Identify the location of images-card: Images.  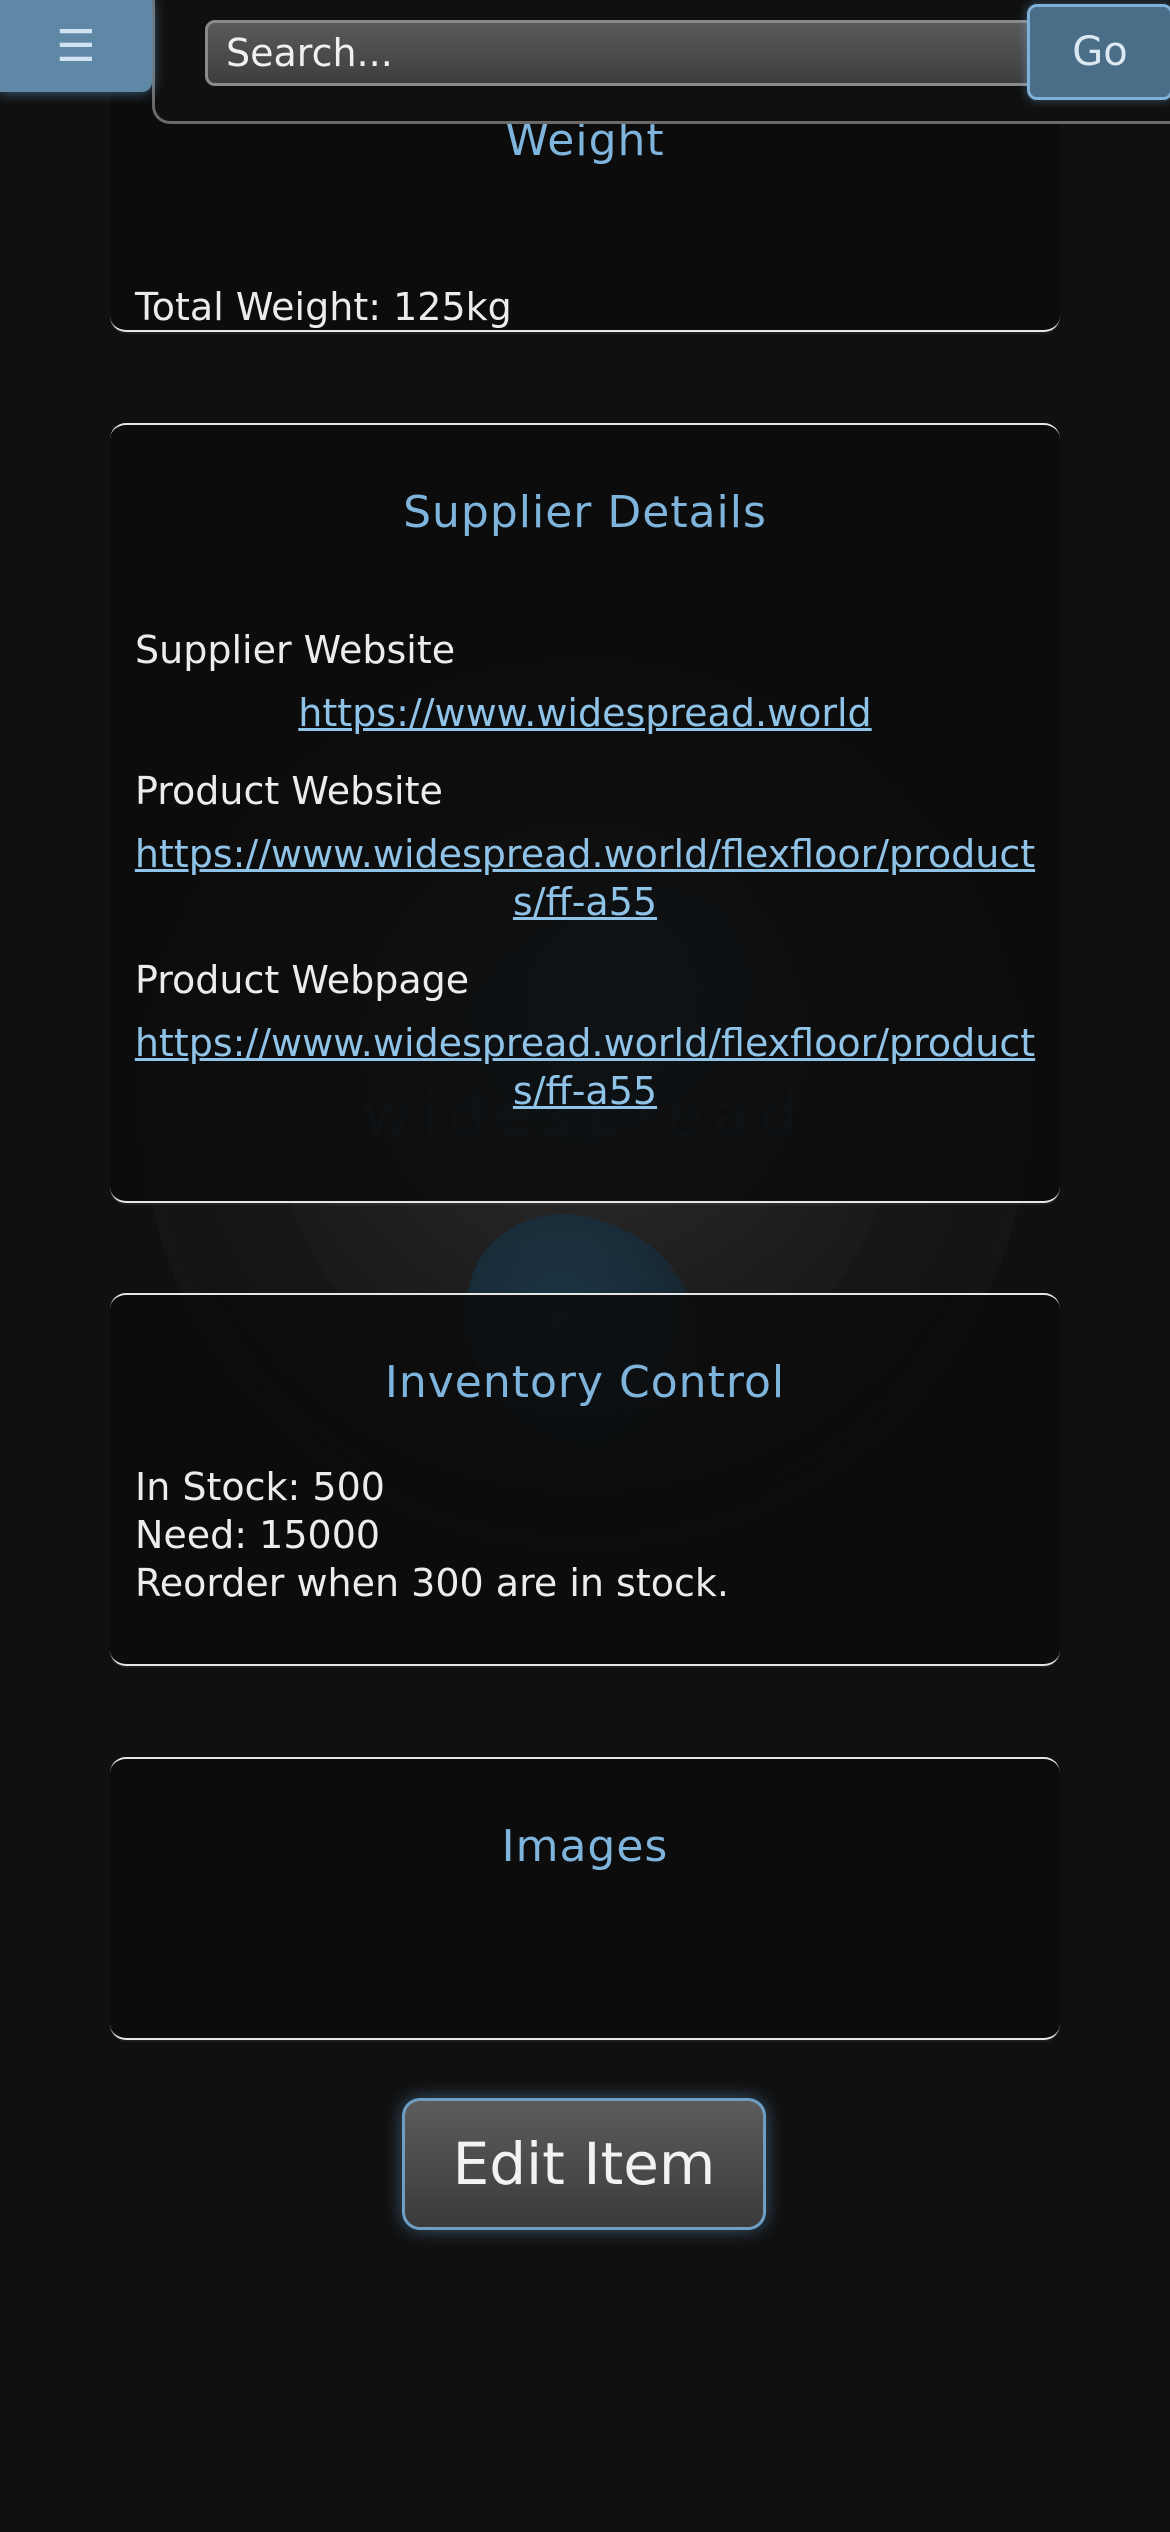
(585, 1898).